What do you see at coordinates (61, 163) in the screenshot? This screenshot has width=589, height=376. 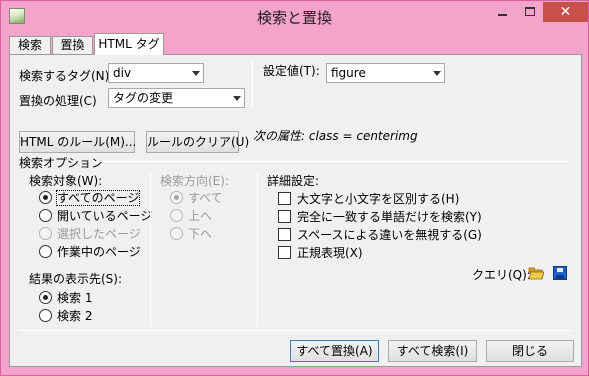 I see `search-options-label: 検索オプション` at bounding box center [61, 163].